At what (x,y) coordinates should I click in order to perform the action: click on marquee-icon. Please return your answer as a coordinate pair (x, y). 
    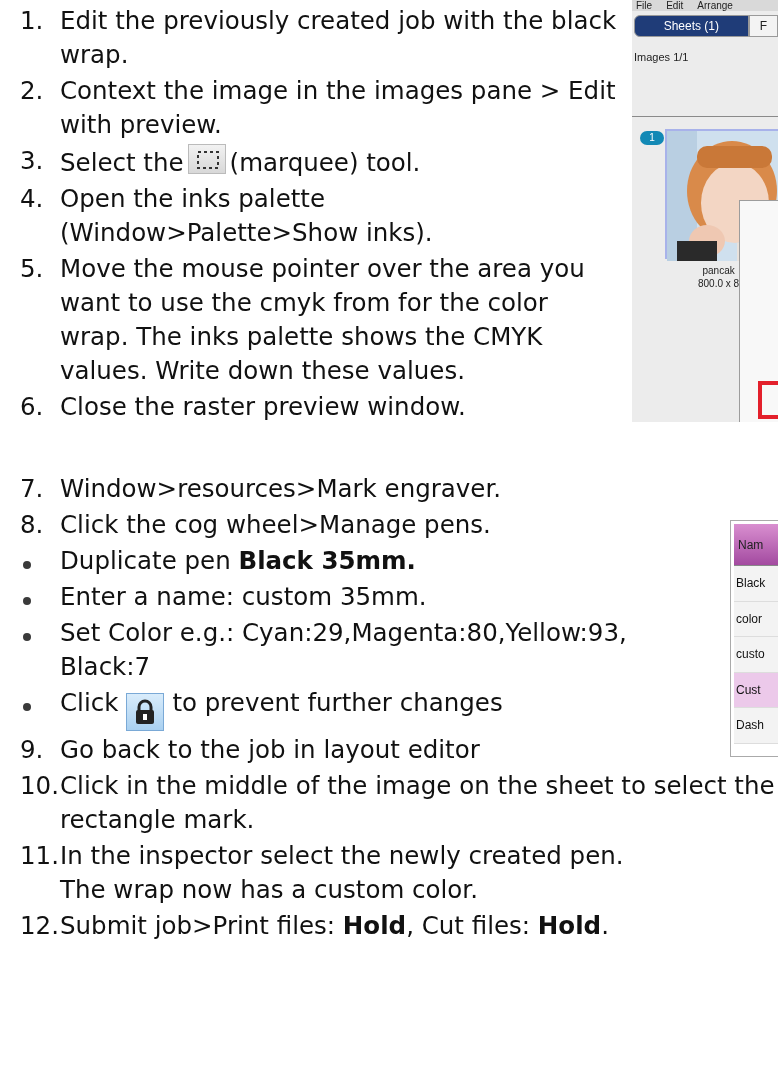
    Looking at the image, I should click on (206, 159).